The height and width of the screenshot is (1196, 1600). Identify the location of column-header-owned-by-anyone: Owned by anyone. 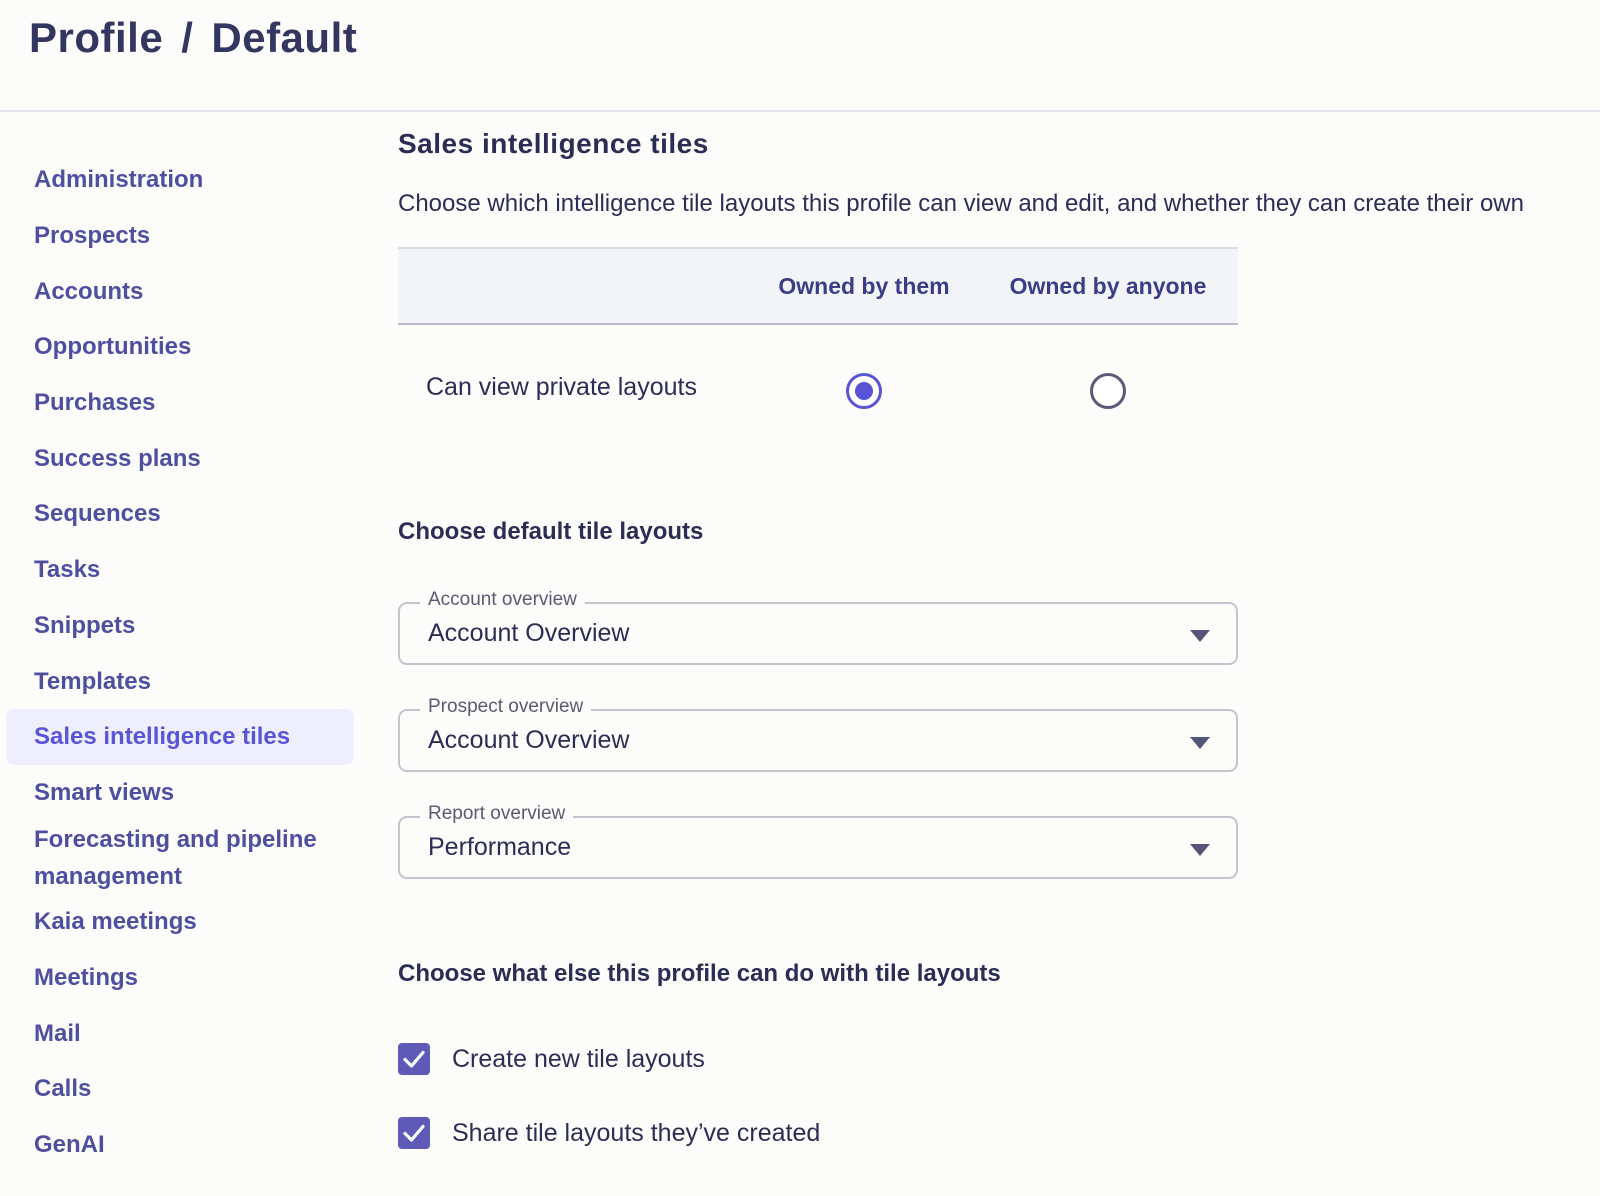
(1108, 286).